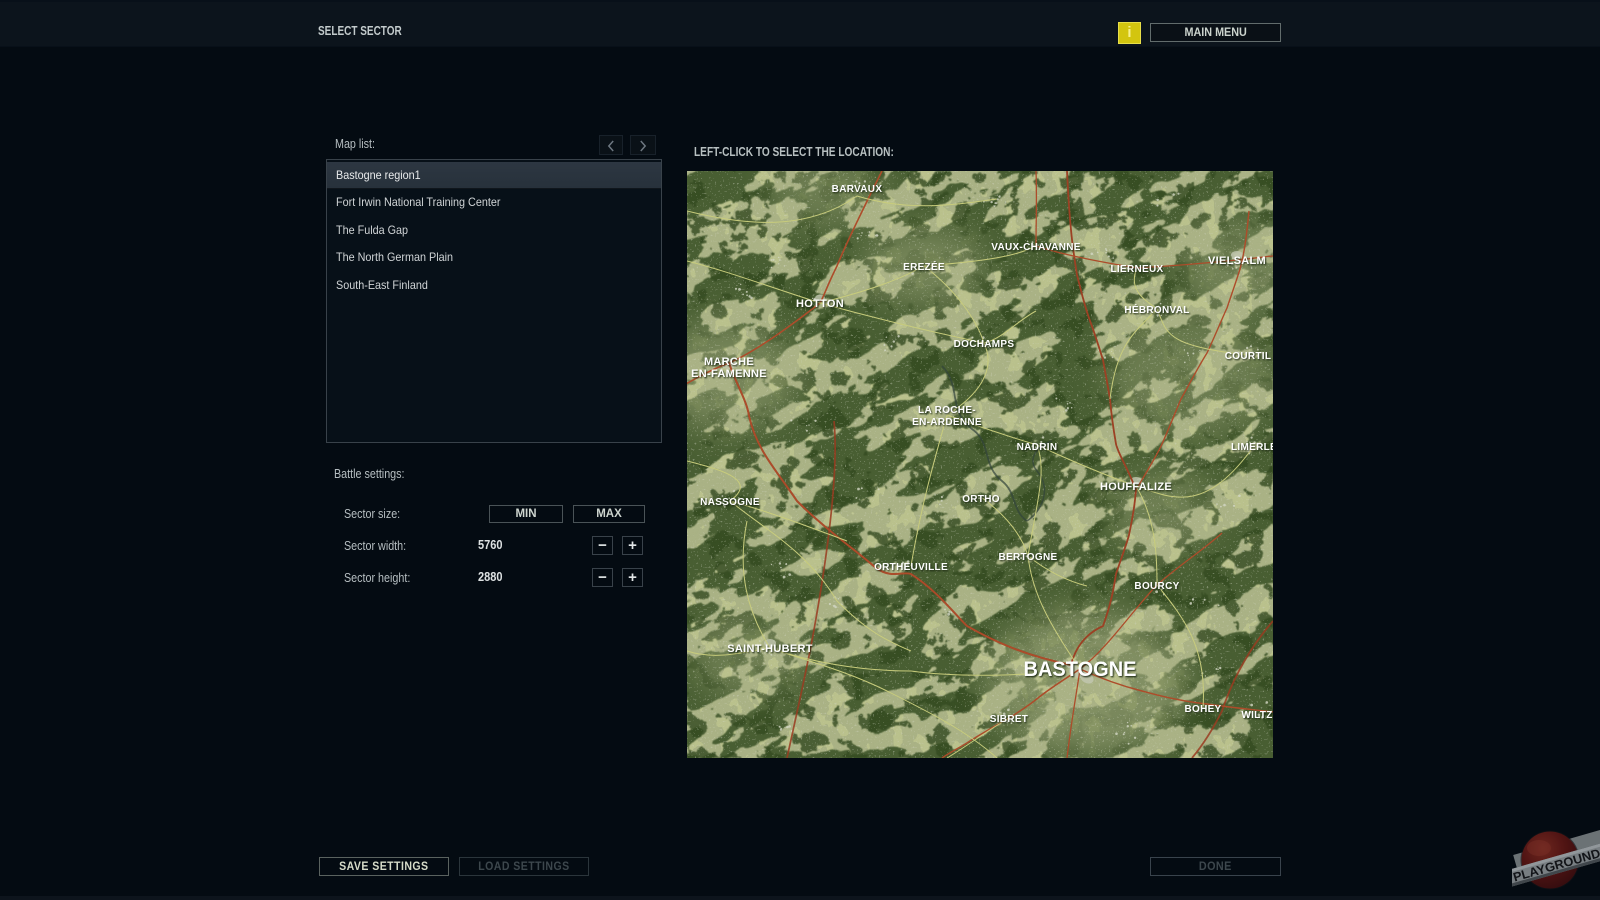 The width and height of the screenshot is (1600, 900). What do you see at coordinates (730, 502) in the screenshot?
I see `svg-text: NASSOGNE` at bounding box center [730, 502].